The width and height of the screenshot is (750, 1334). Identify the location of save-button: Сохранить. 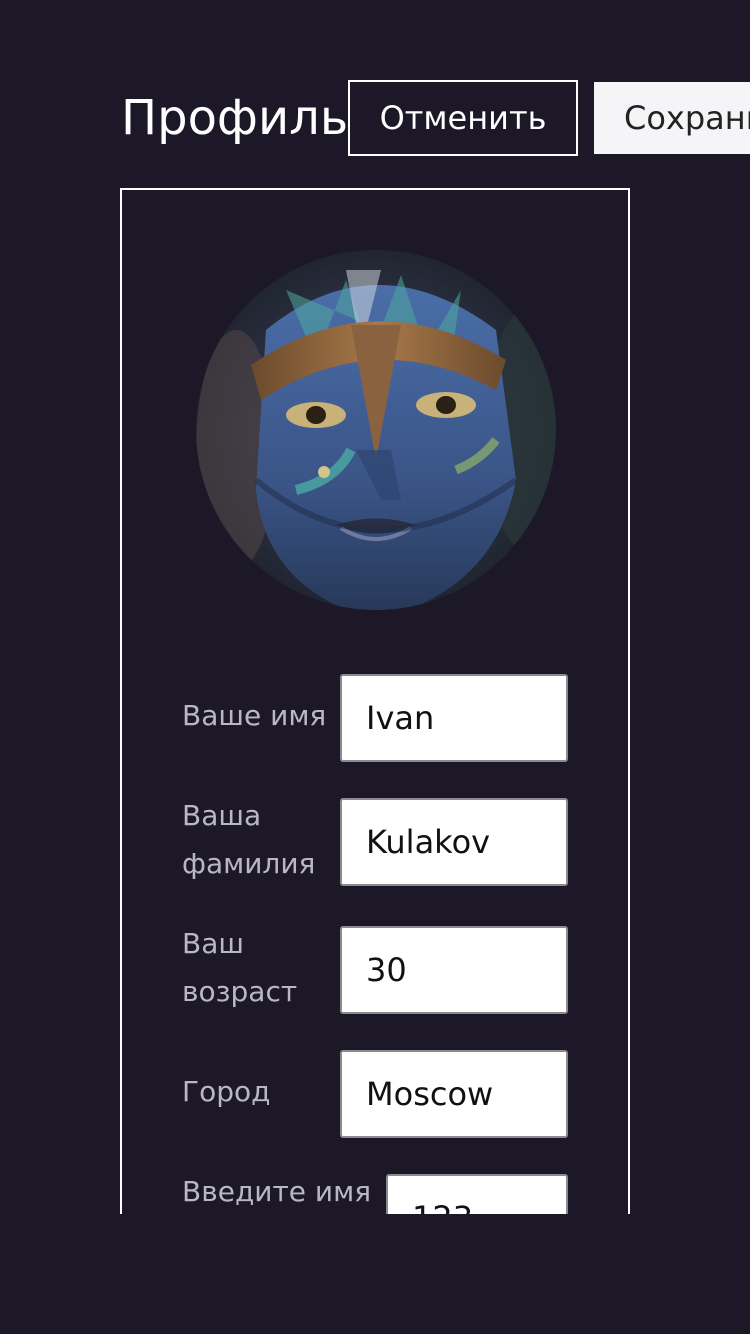
(672, 118).